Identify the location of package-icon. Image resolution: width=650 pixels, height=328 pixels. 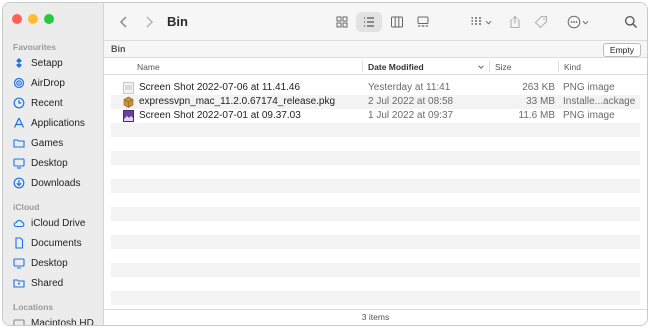
(128, 102).